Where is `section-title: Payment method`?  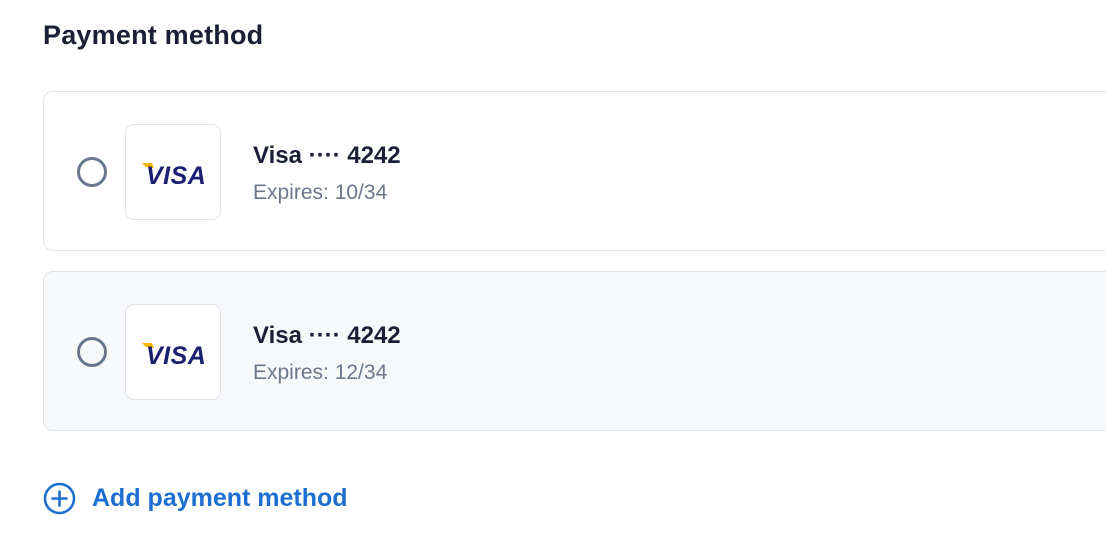
section-title: Payment method is located at coordinates (153, 35).